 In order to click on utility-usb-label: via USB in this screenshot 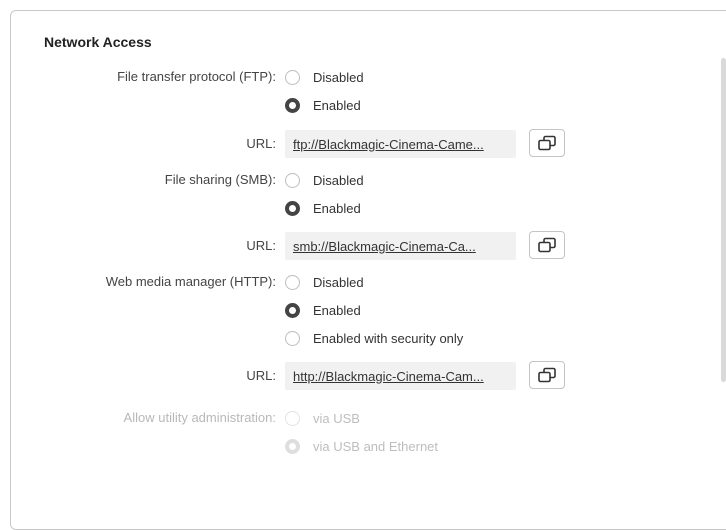, I will do `click(336, 418)`.